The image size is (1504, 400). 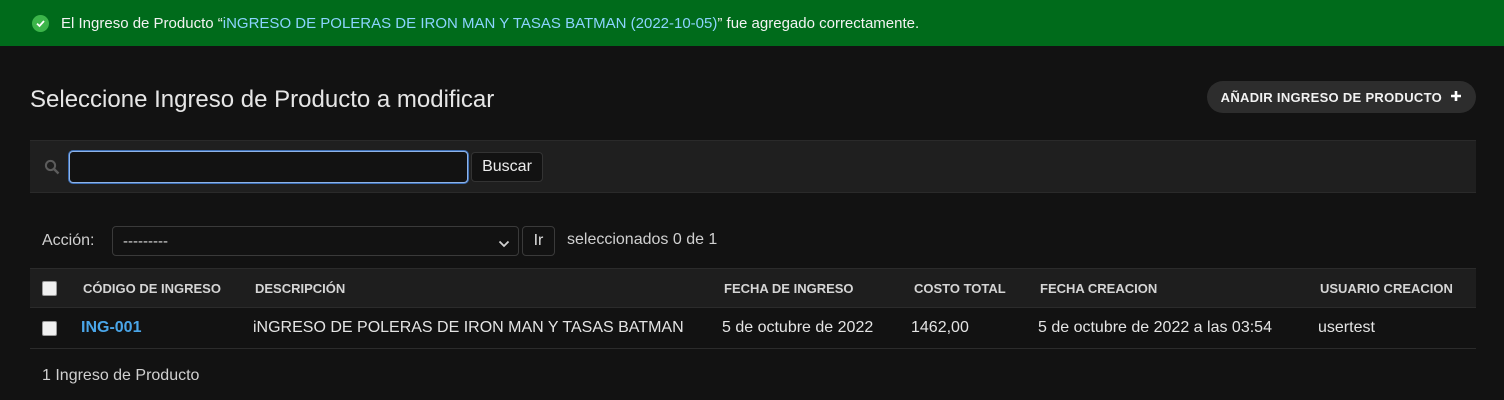 What do you see at coordinates (111, 328) in the screenshot?
I see `row-code-link: ING-001` at bounding box center [111, 328].